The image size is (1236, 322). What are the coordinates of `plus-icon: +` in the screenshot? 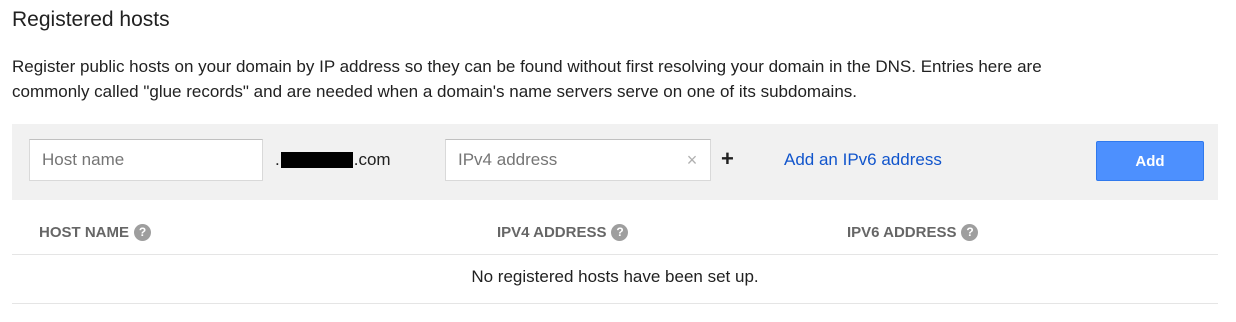 It's located at (727, 159).